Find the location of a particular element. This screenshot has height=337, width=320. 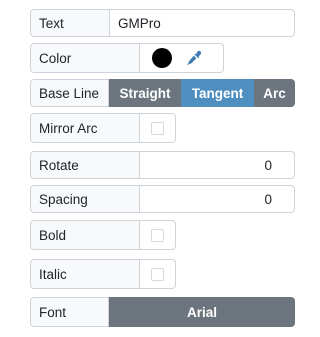

font-row: Font Arial is located at coordinates (162, 312).